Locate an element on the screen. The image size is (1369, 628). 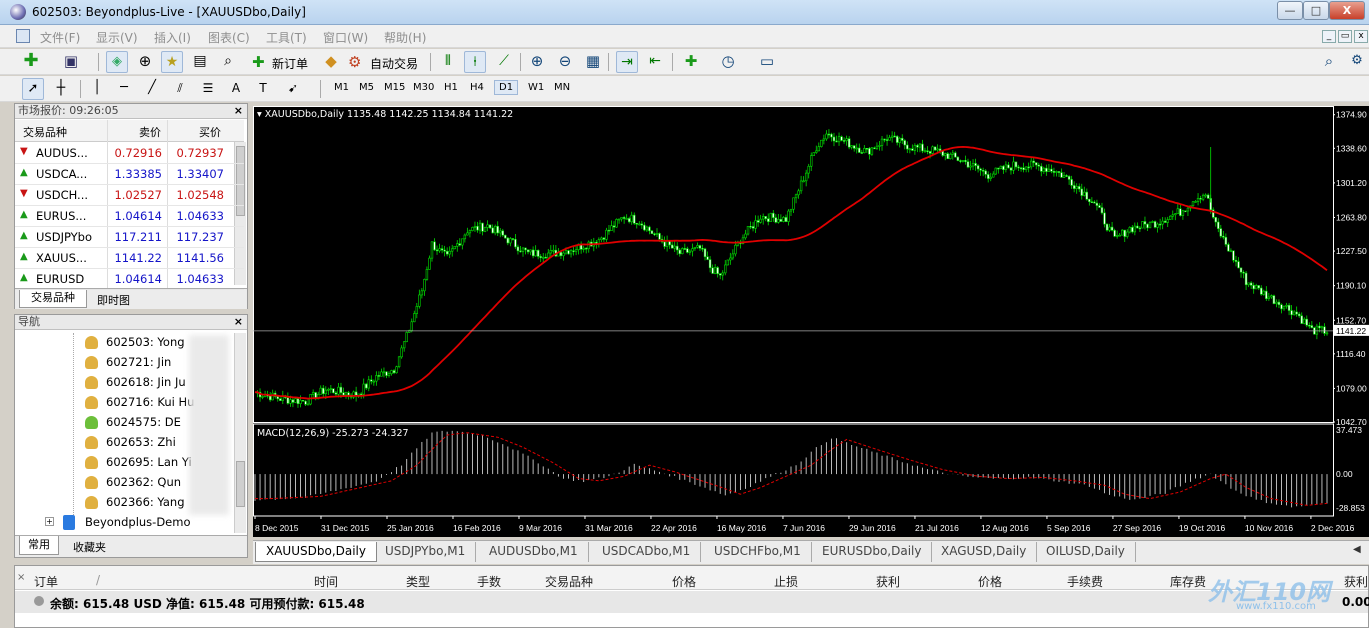
candlestick-icon: ⍿ is located at coordinates (475, 62).